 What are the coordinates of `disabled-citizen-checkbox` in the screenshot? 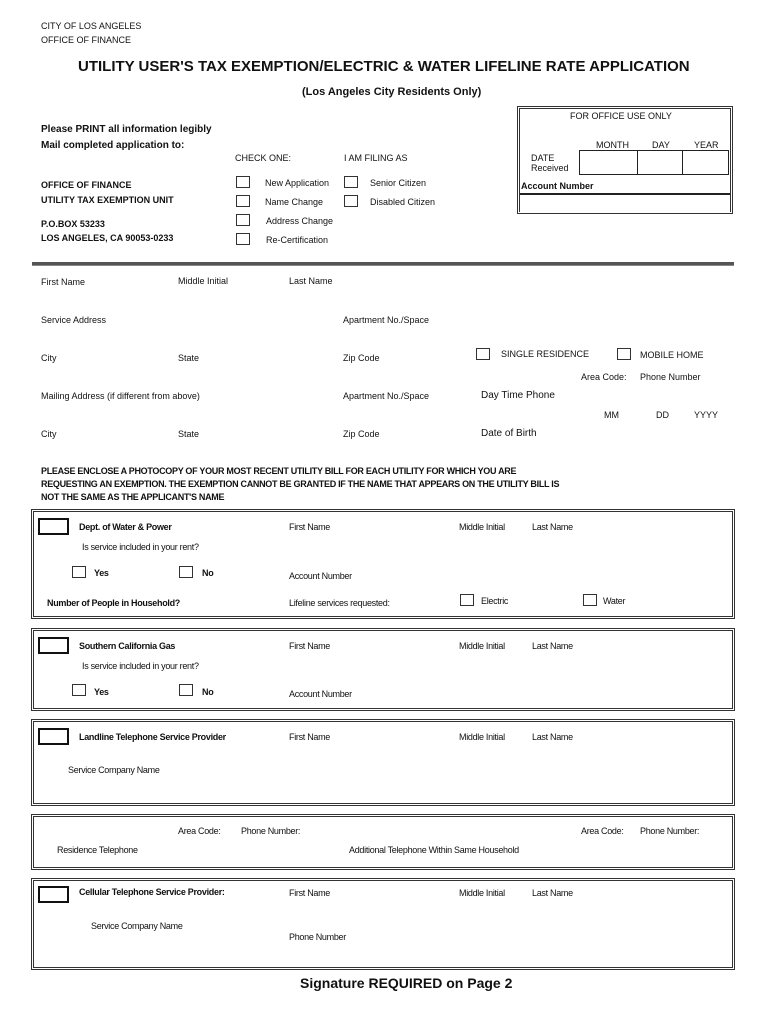 It's located at (351, 201).